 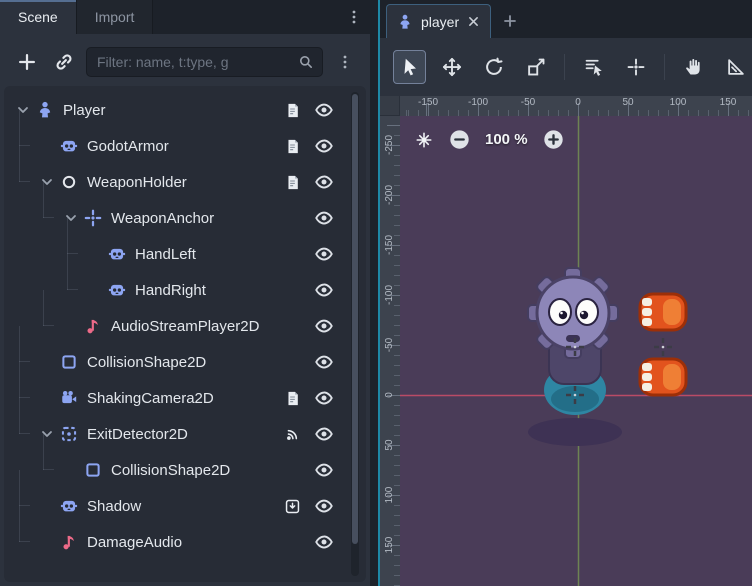 I want to click on tree-node-collisionshape2d-2: CollisionShape2D, so click(x=185, y=461).